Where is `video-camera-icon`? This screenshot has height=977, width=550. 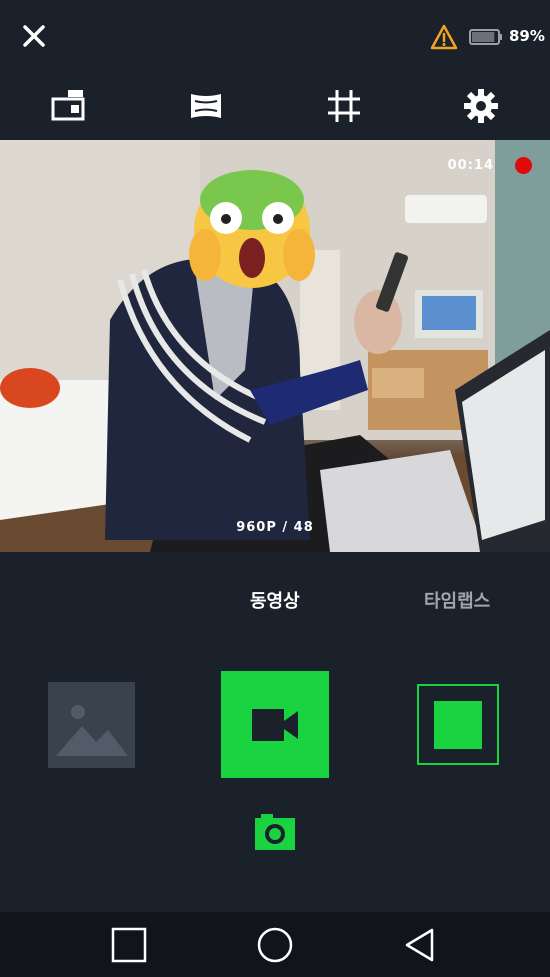 video-camera-icon is located at coordinates (275, 725).